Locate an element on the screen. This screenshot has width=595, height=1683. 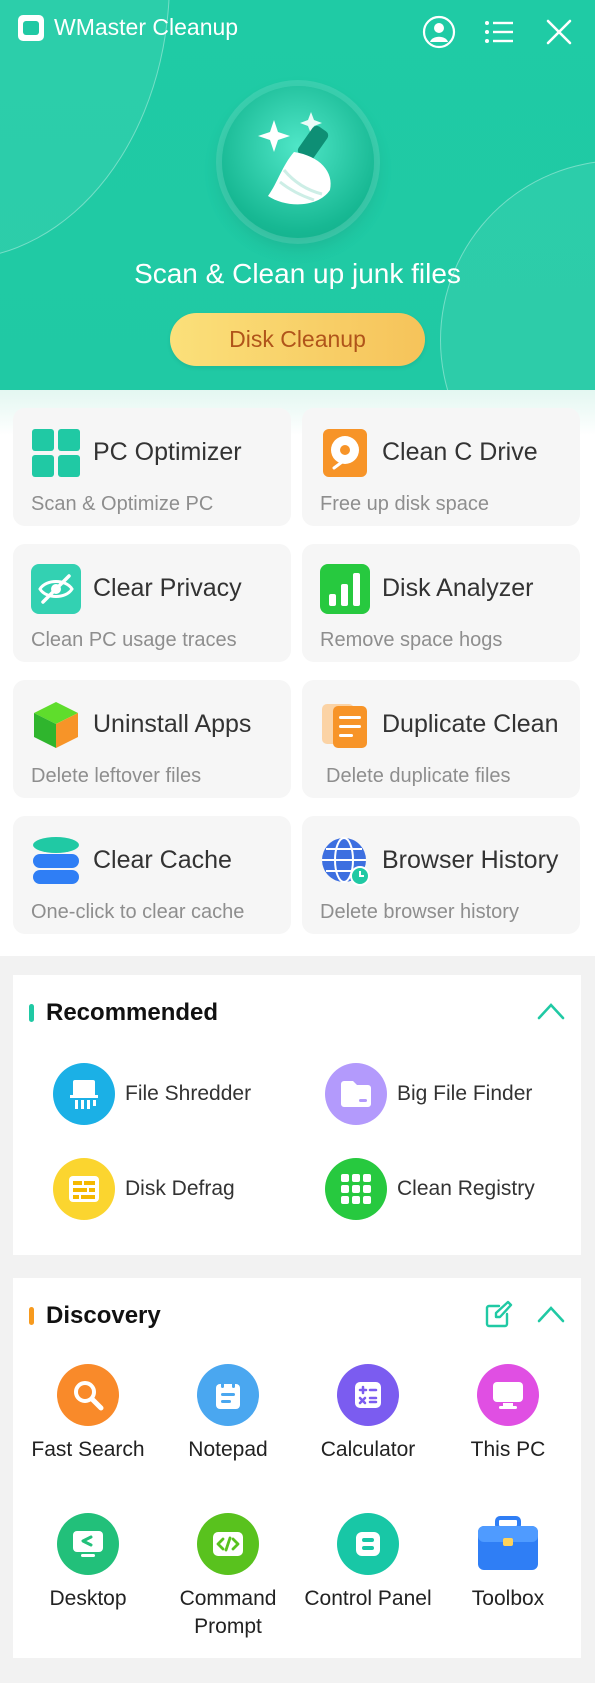
recommended-item-label: Big File Finder is located at coordinates (465, 1093).